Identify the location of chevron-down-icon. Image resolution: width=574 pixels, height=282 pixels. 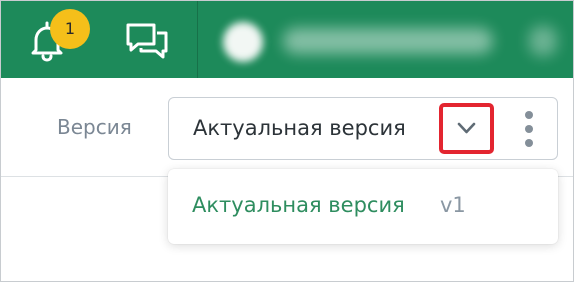
(466, 128).